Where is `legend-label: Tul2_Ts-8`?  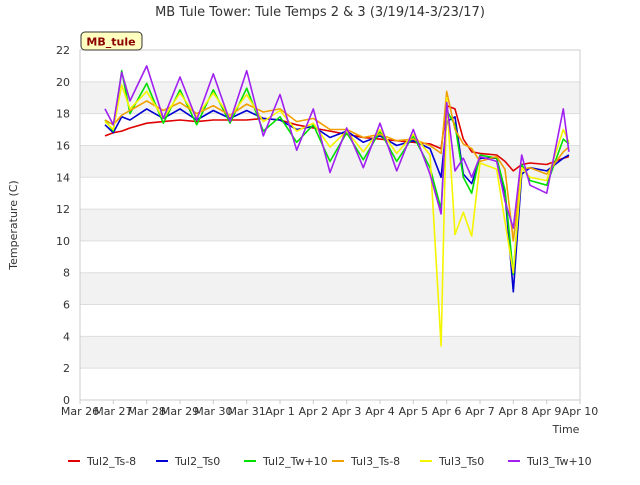 legend-label: Tul2_Ts-8 is located at coordinates (111, 461).